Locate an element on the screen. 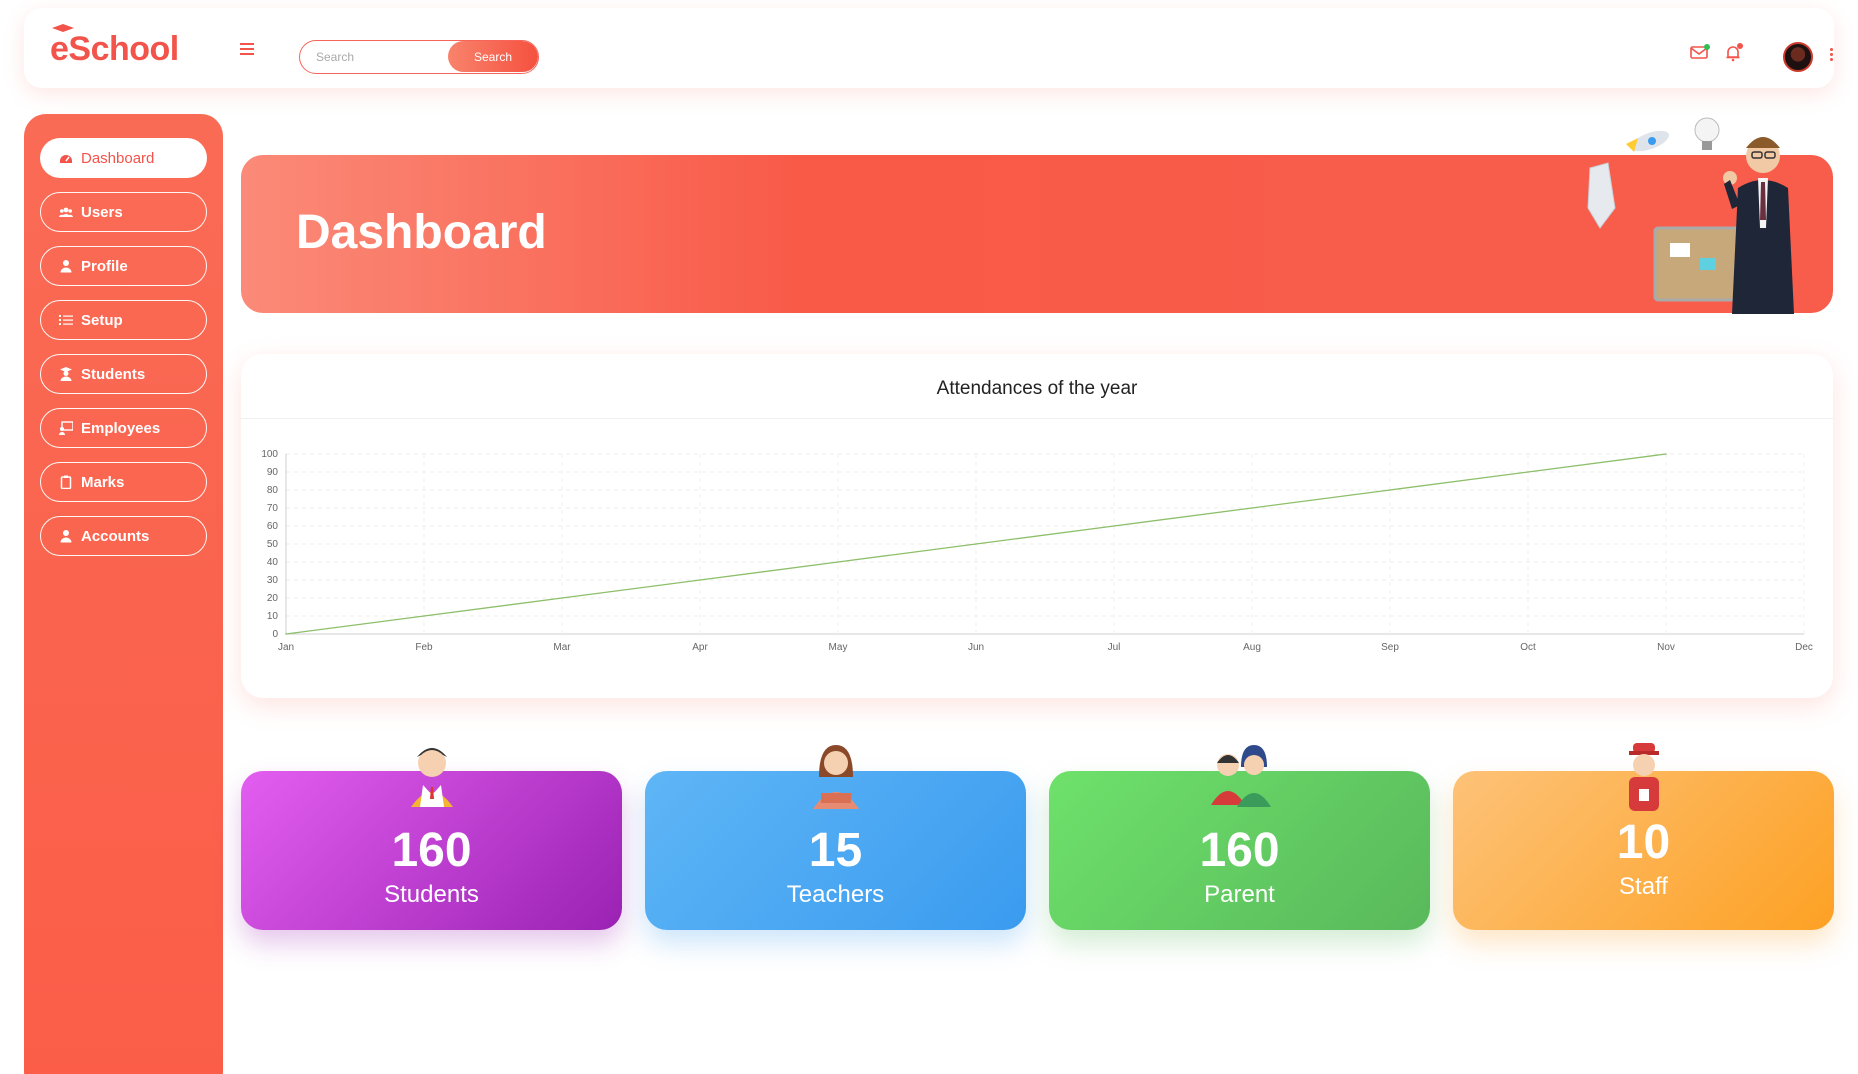  sidebar-item-accounts: Accounts is located at coordinates (123, 536).